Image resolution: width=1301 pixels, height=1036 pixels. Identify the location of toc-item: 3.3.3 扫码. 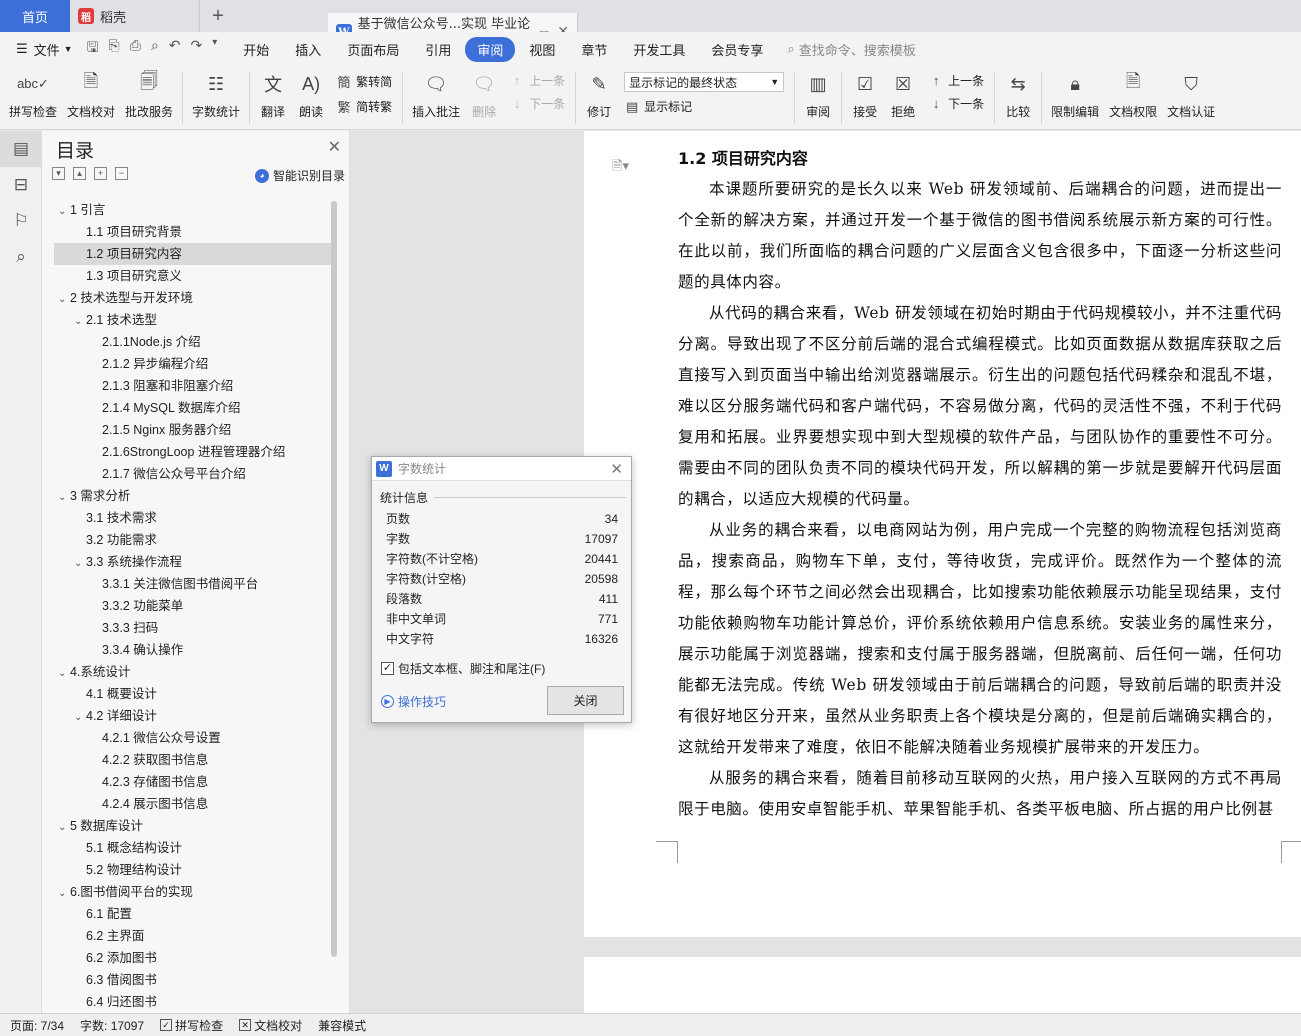
(193, 628).